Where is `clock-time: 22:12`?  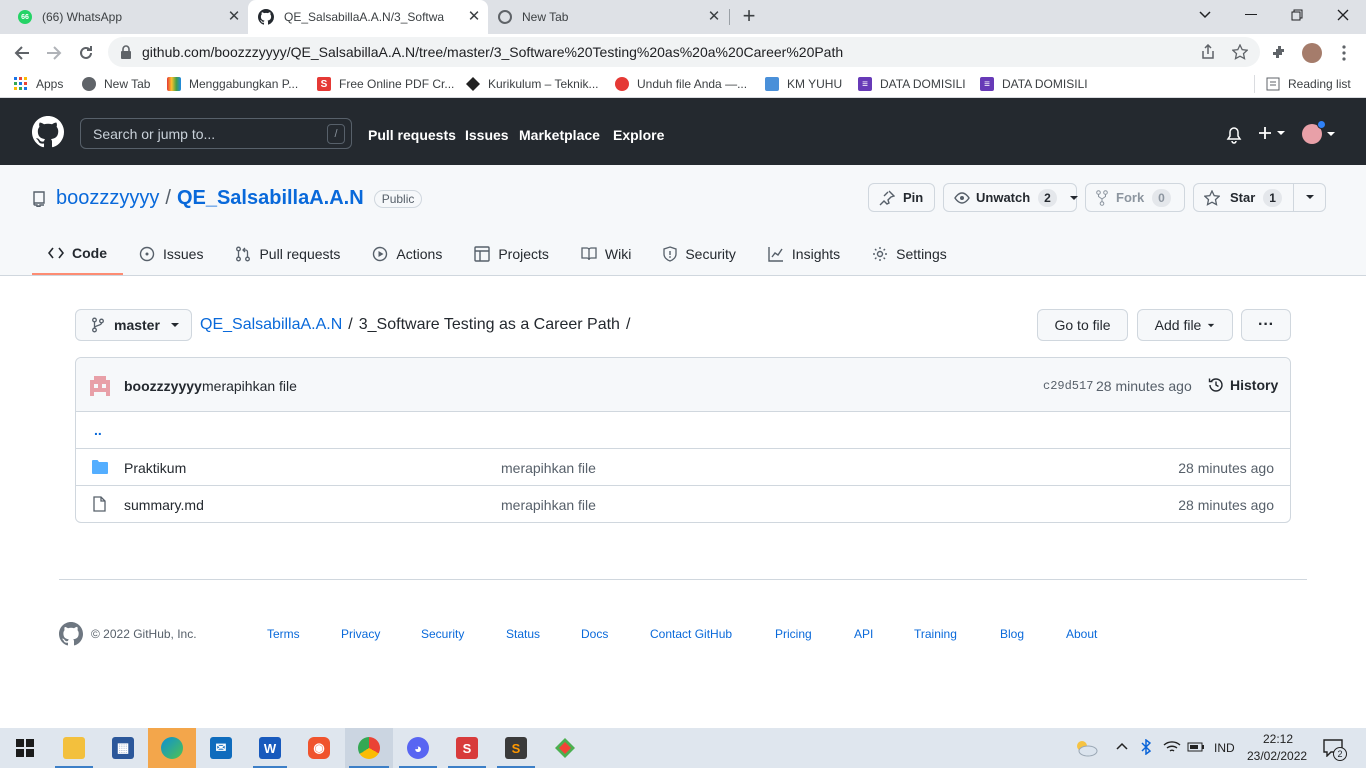
clock-time: 22:12 is located at coordinates (1278, 739).